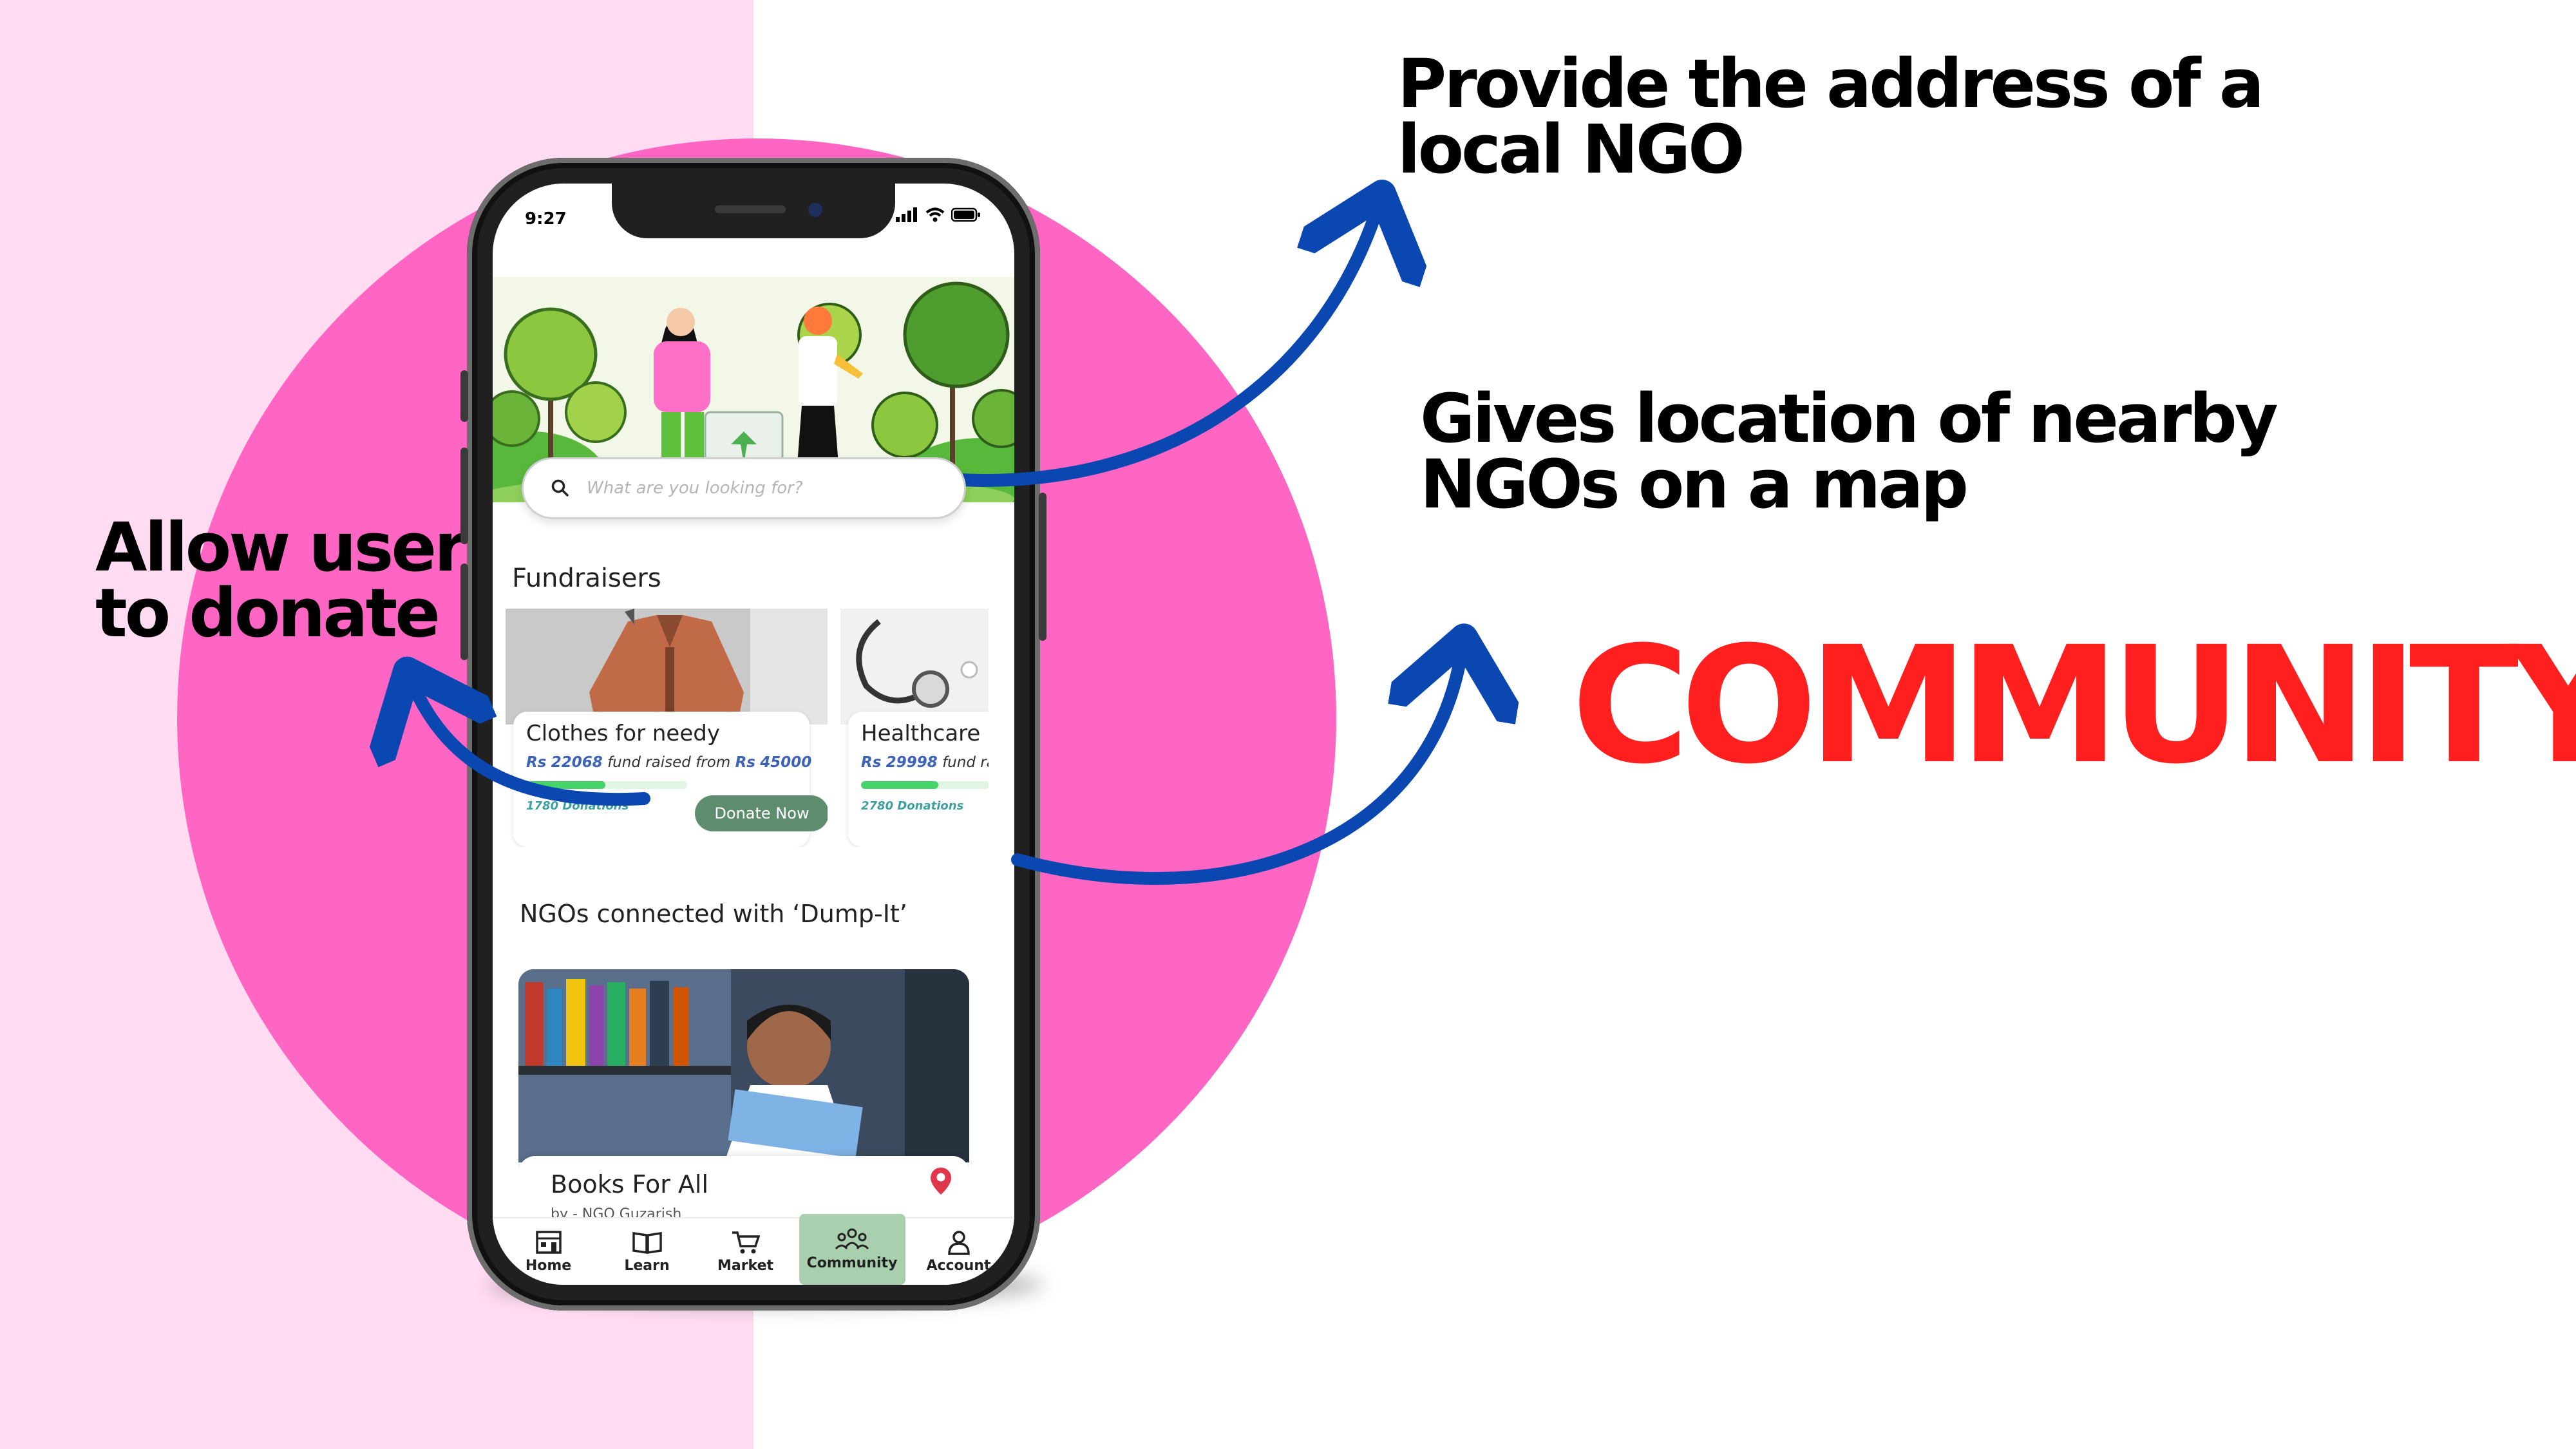 Image resolution: width=2576 pixels, height=1449 pixels. What do you see at coordinates (958, 1243) in the screenshot?
I see `account-icon` at bounding box center [958, 1243].